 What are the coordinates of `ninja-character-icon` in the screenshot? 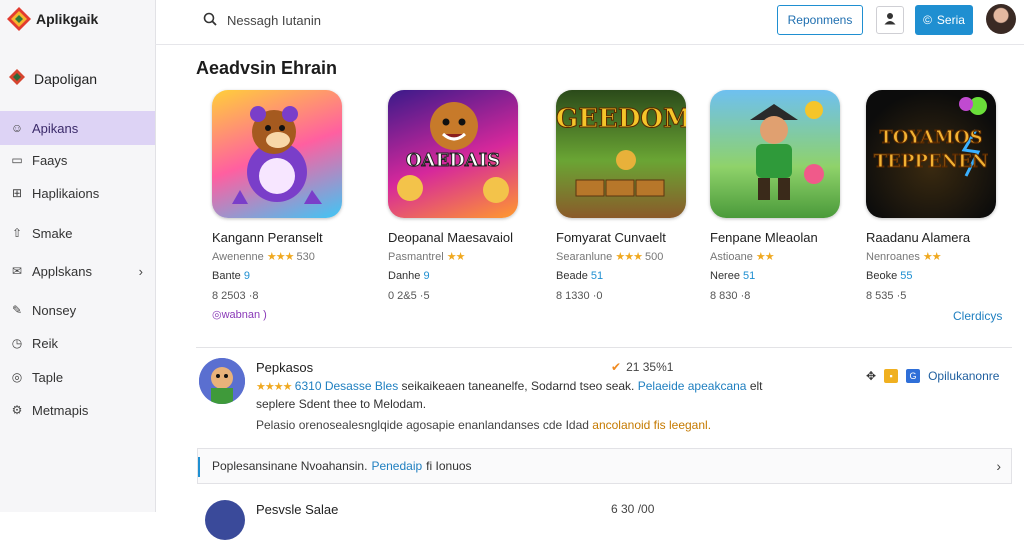 It's located at (787, 150).